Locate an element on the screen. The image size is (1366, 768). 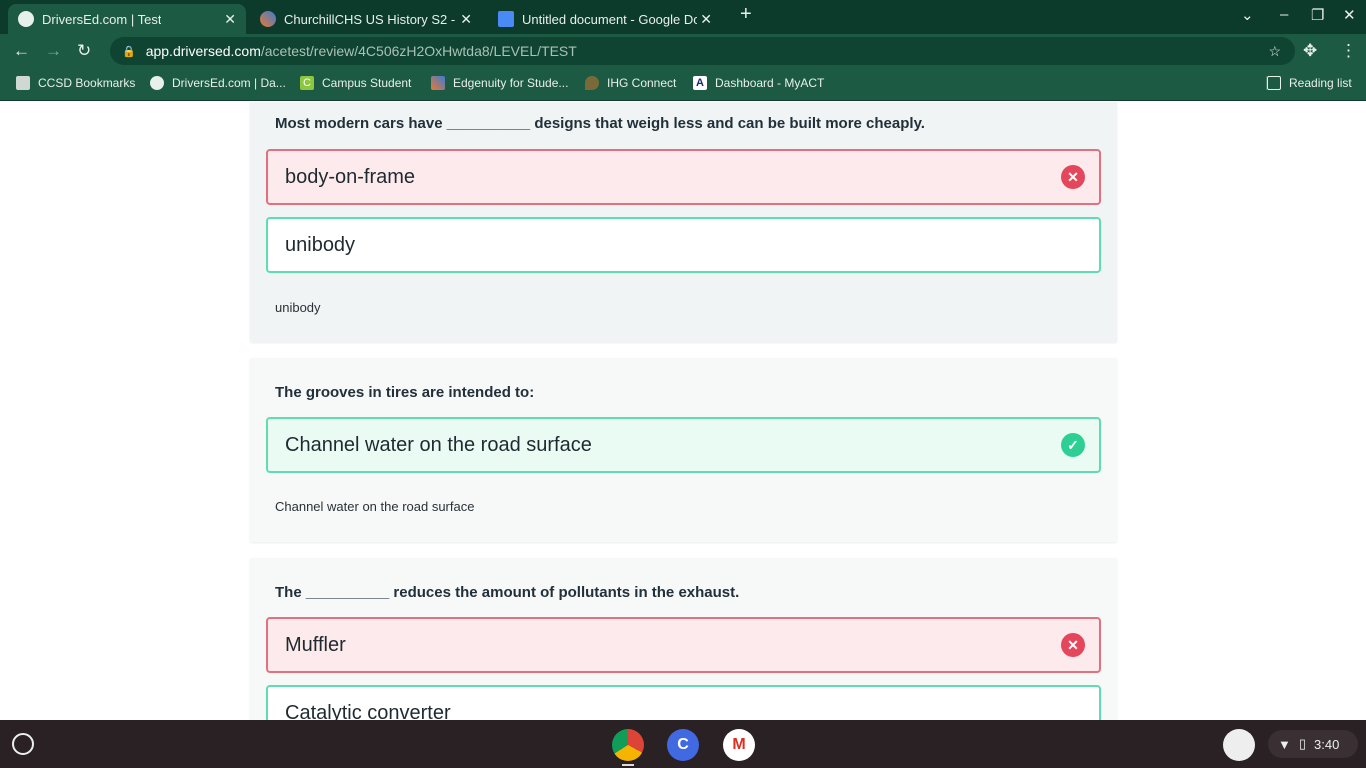
extensions-icon: ✥ is located at coordinates (1310, 51).